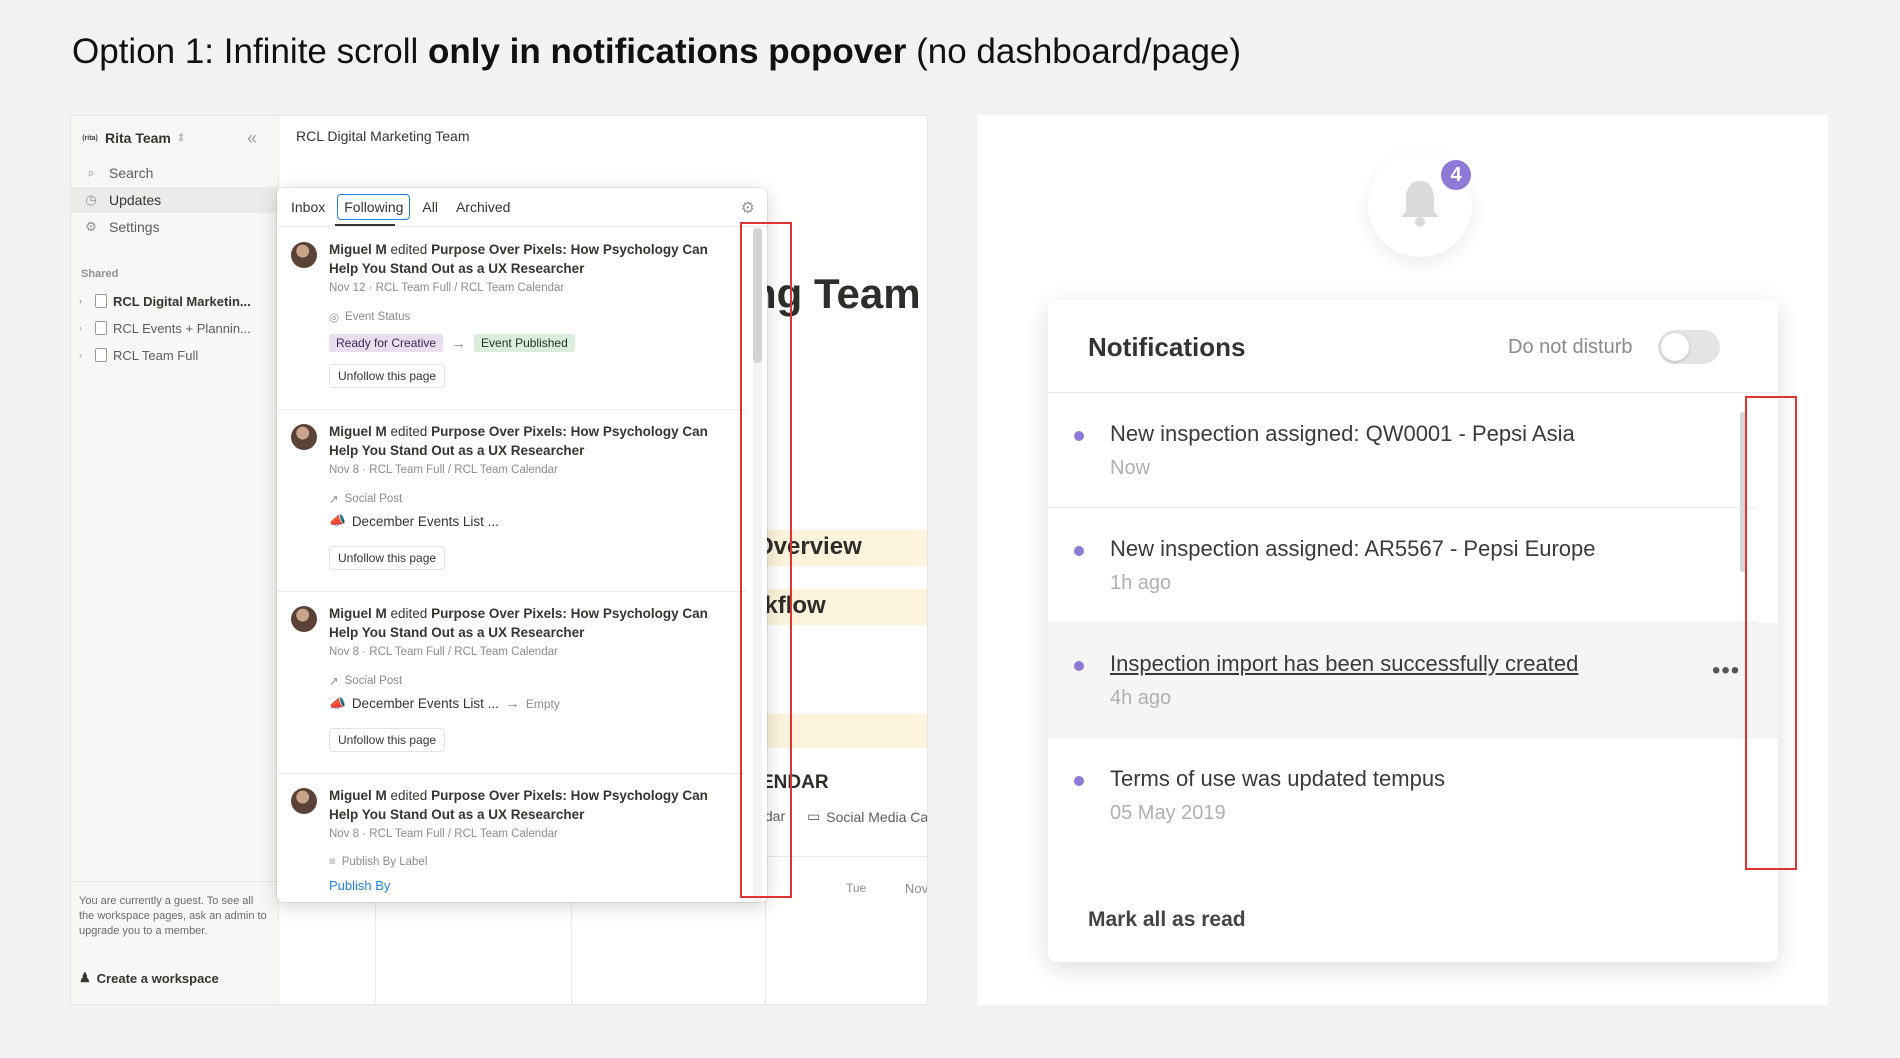 Image resolution: width=1900 pixels, height=1058 pixels. I want to click on sidebar-page-item: › RCL Team Full, so click(175, 355).